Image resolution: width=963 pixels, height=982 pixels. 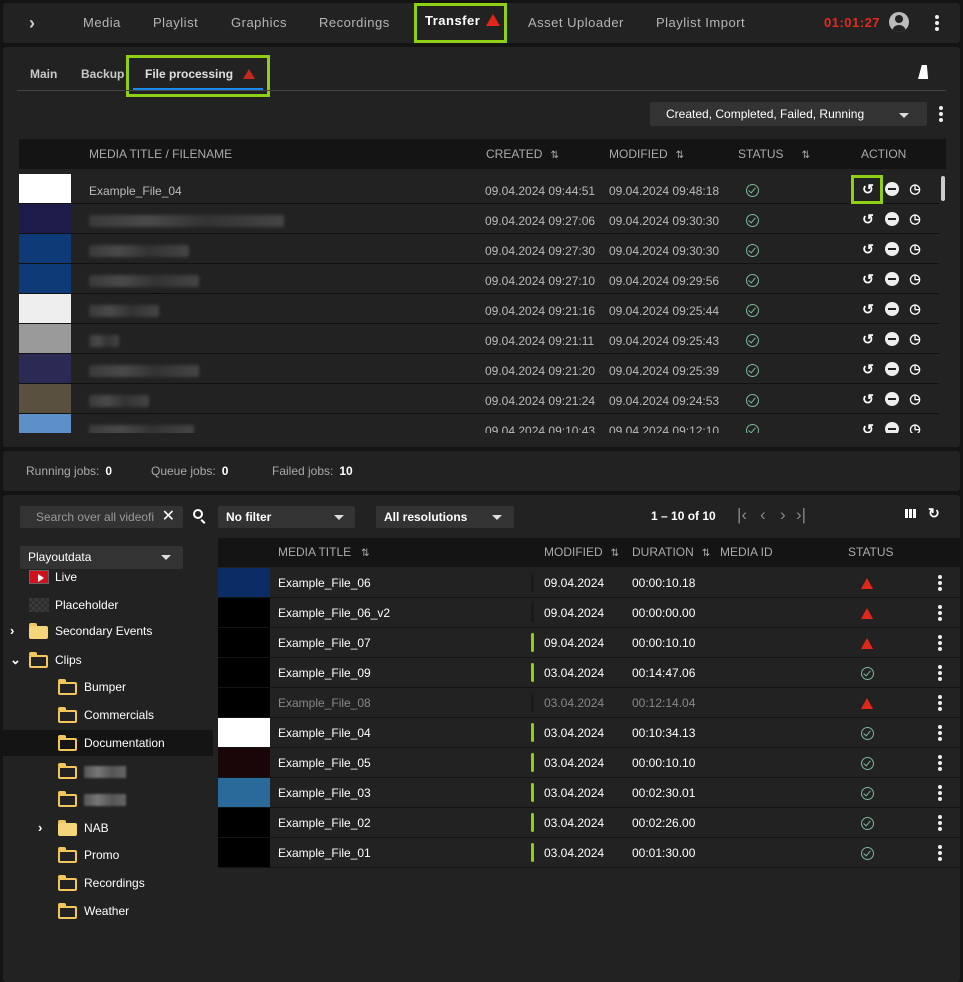 I want to click on job-row: 09.04.2024 09:21:20 09.04.2024 09:25:39 ↺ ◷, so click(x=479, y=369).